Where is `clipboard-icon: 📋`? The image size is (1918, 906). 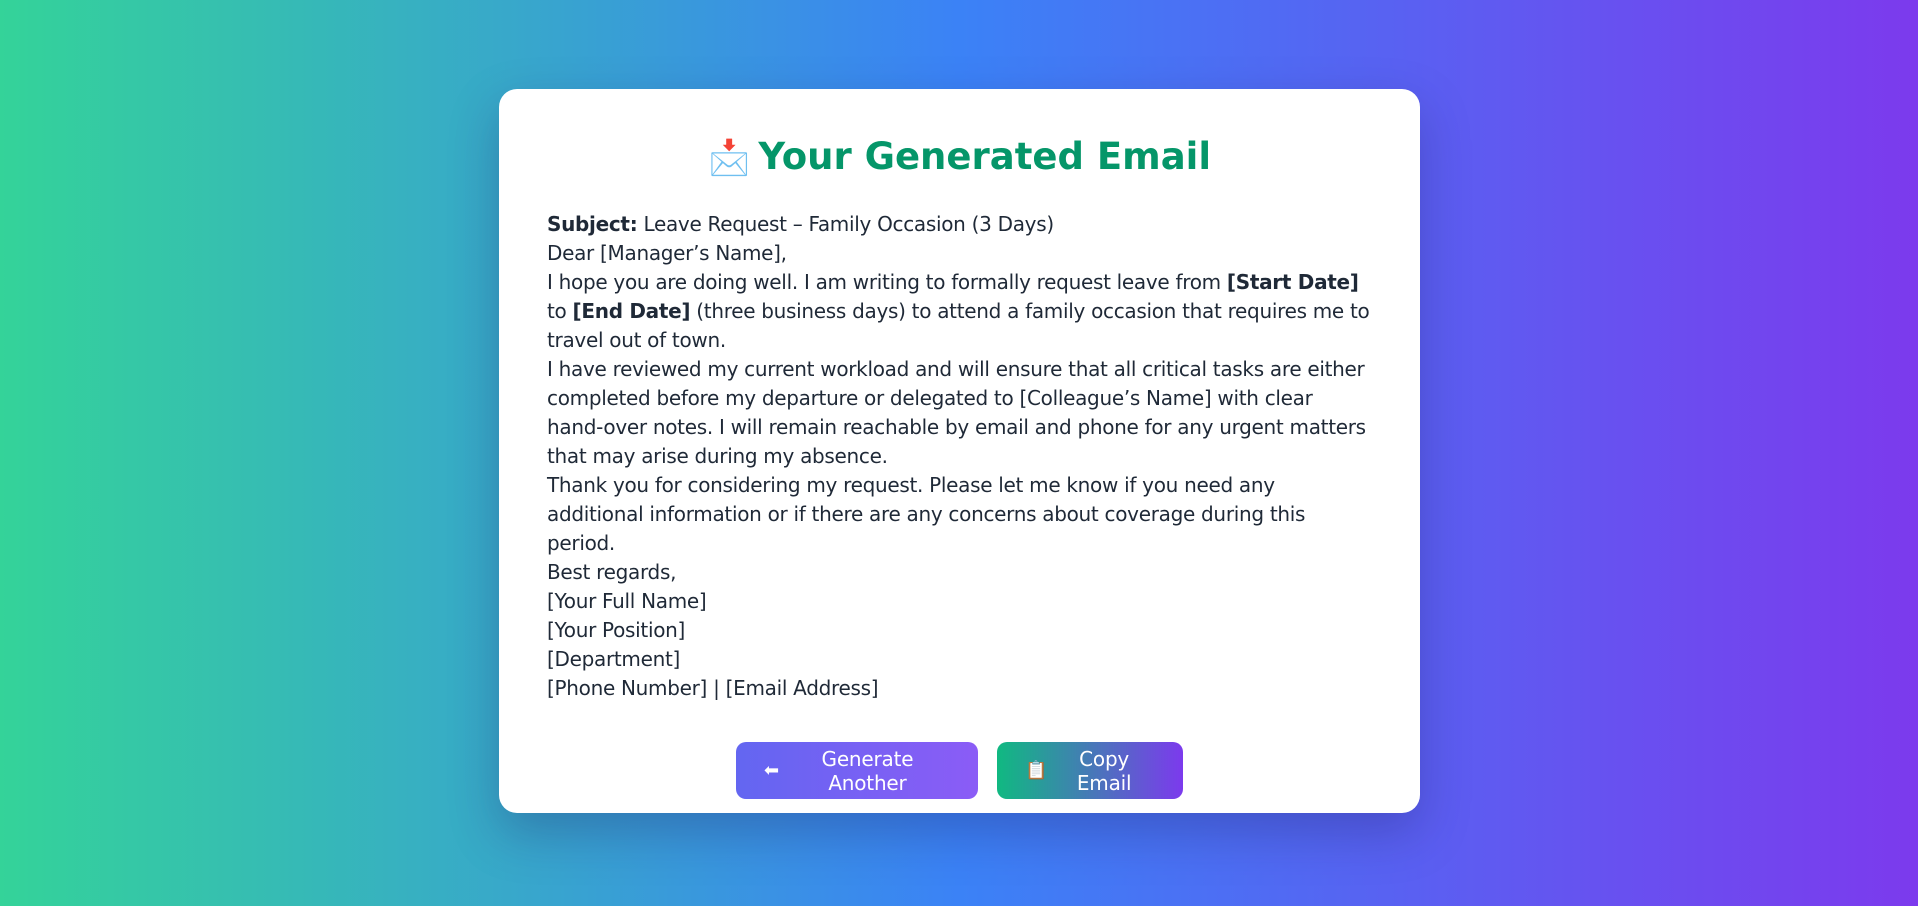 clipboard-icon: 📋 is located at coordinates (1036, 770).